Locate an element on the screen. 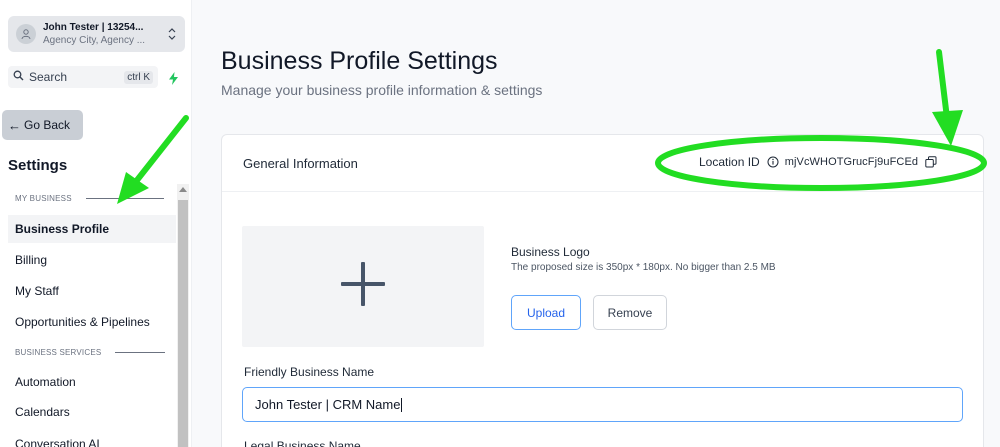  section-heading-business-services: BUSINESS SERVICES is located at coordinates (90, 352).